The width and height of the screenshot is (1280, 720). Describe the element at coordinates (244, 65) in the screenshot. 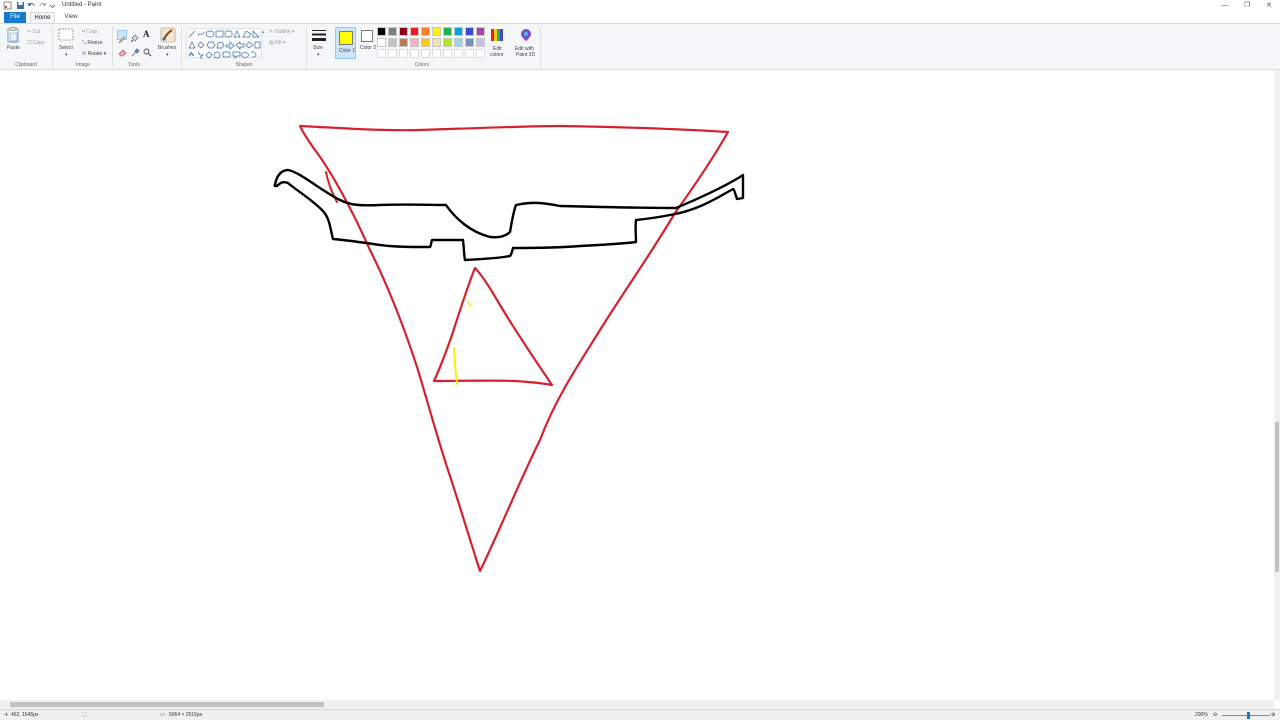

I see `shapes-group-label: Shapes` at that location.